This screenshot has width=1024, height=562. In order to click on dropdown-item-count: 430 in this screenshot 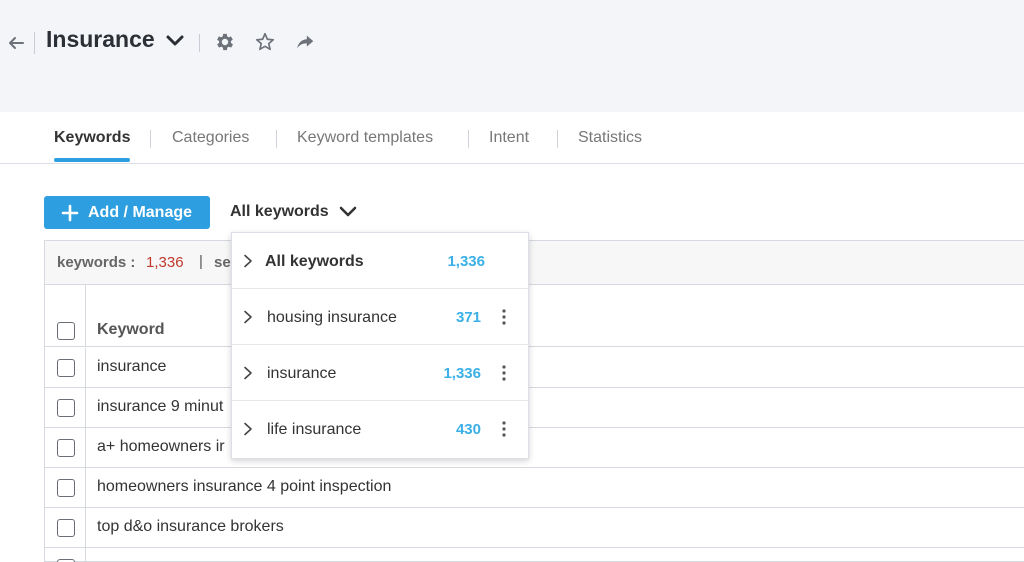, I will do `click(468, 429)`.